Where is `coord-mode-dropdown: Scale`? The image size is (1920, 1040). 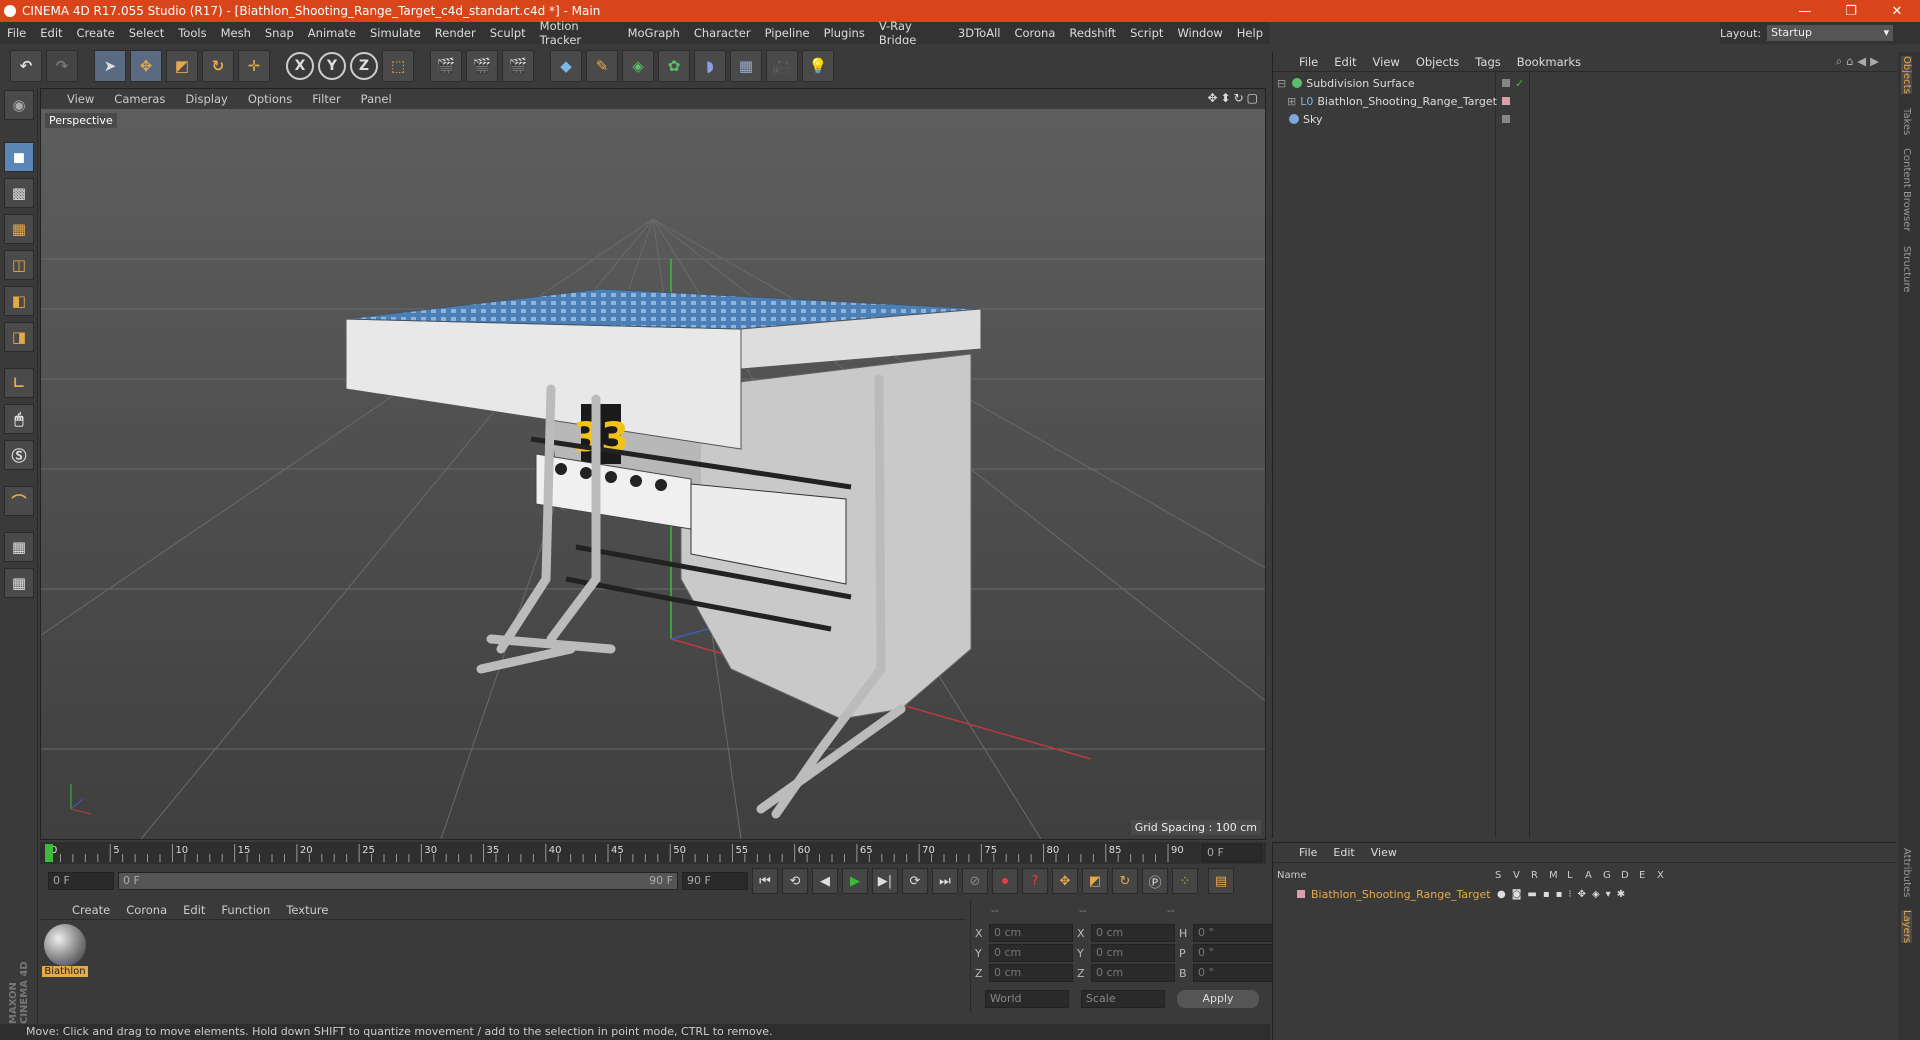
coord-mode-dropdown: Scale is located at coordinates (1123, 999).